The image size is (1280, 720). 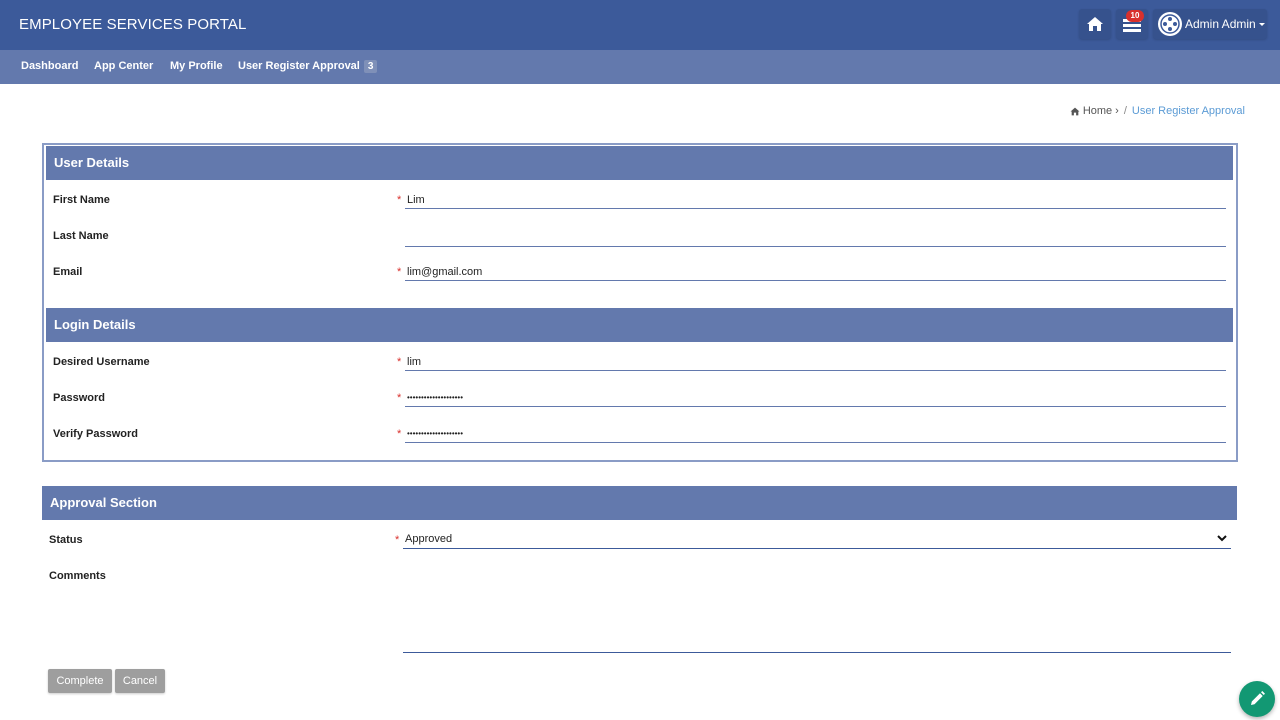 I want to click on user-name: Admin Admin, so click(x=1220, y=24).